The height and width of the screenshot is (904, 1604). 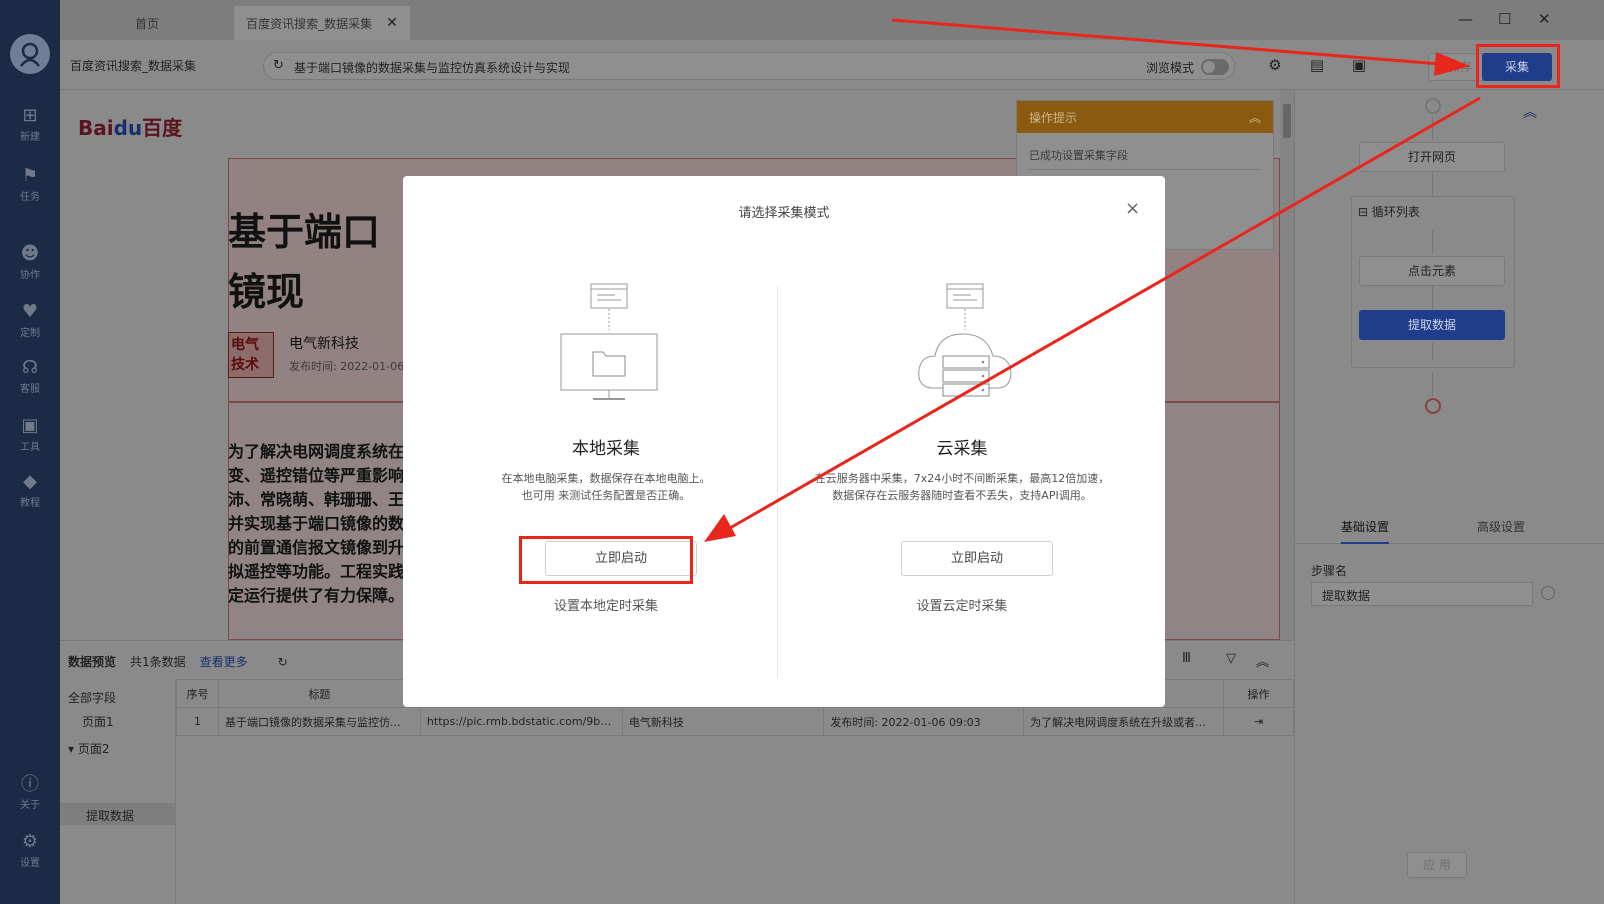 What do you see at coordinates (1363, 212) in the screenshot?
I see `collapse-box-icon: ⊟` at bounding box center [1363, 212].